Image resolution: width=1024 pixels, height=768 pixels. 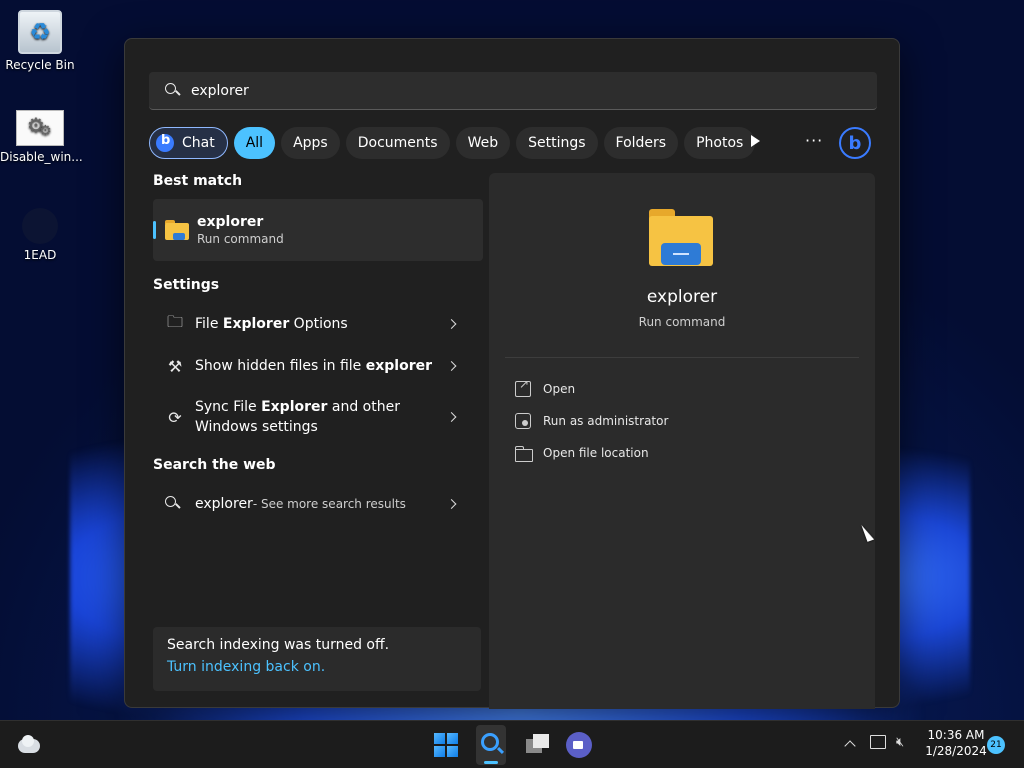 What do you see at coordinates (682, 357) in the screenshot?
I see `divider` at bounding box center [682, 357].